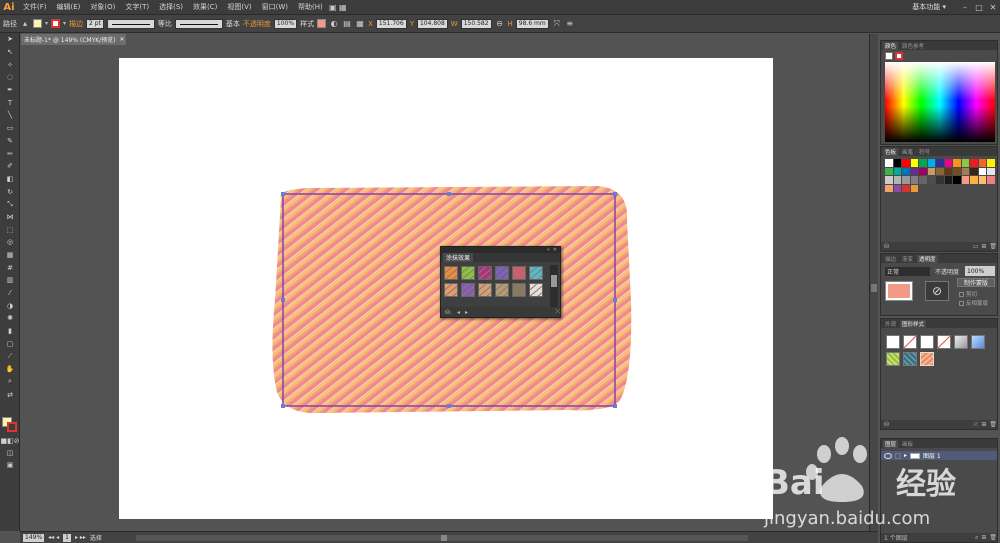  What do you see at coordinates (122, 39) in the screenshot?
I see `close-tab-icon: ✕` at bounding box center [122, 39].